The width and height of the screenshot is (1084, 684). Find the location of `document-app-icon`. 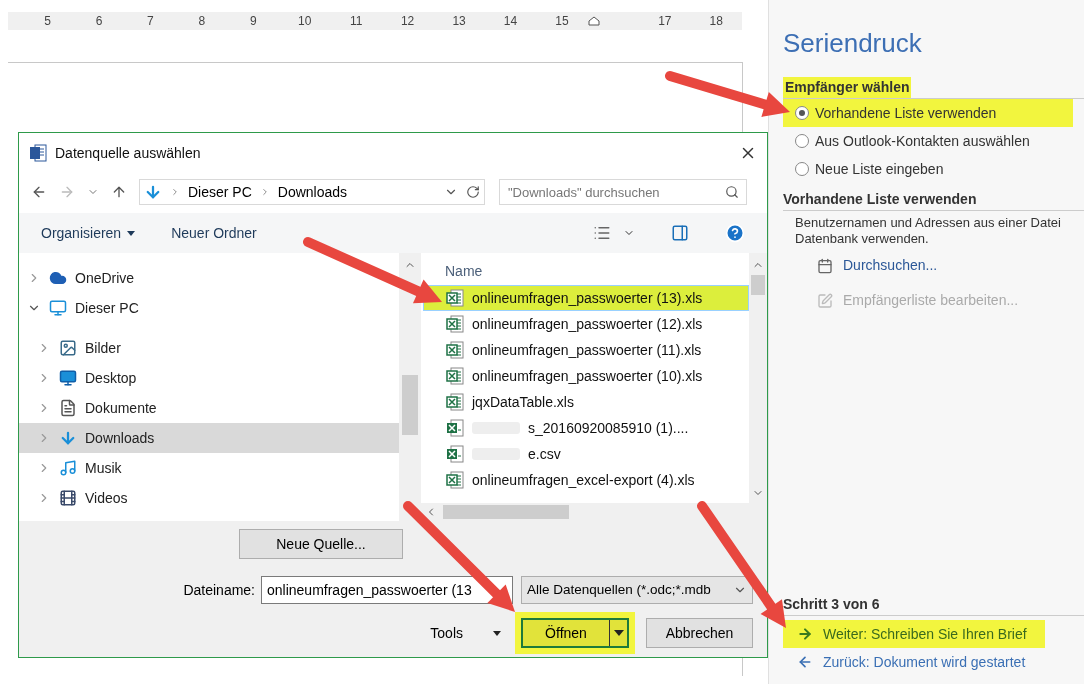

document-app-icon is located at coordinates (38, 153).